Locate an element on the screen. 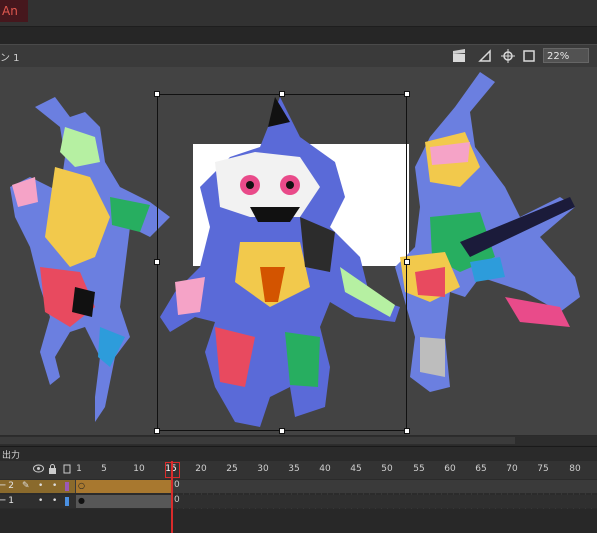 The width and height of the screenshot is (597, 533). timeline-title: 出力 is located at coordinates (11, 454).